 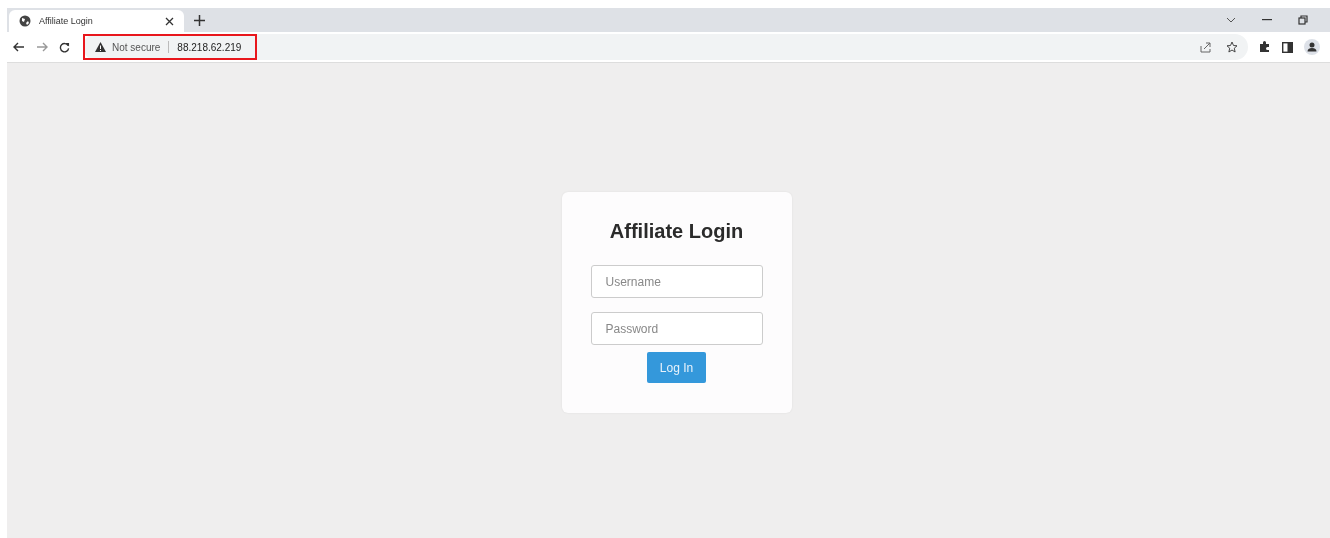 I want to click on globe-icon, so click(x=25, y=21).